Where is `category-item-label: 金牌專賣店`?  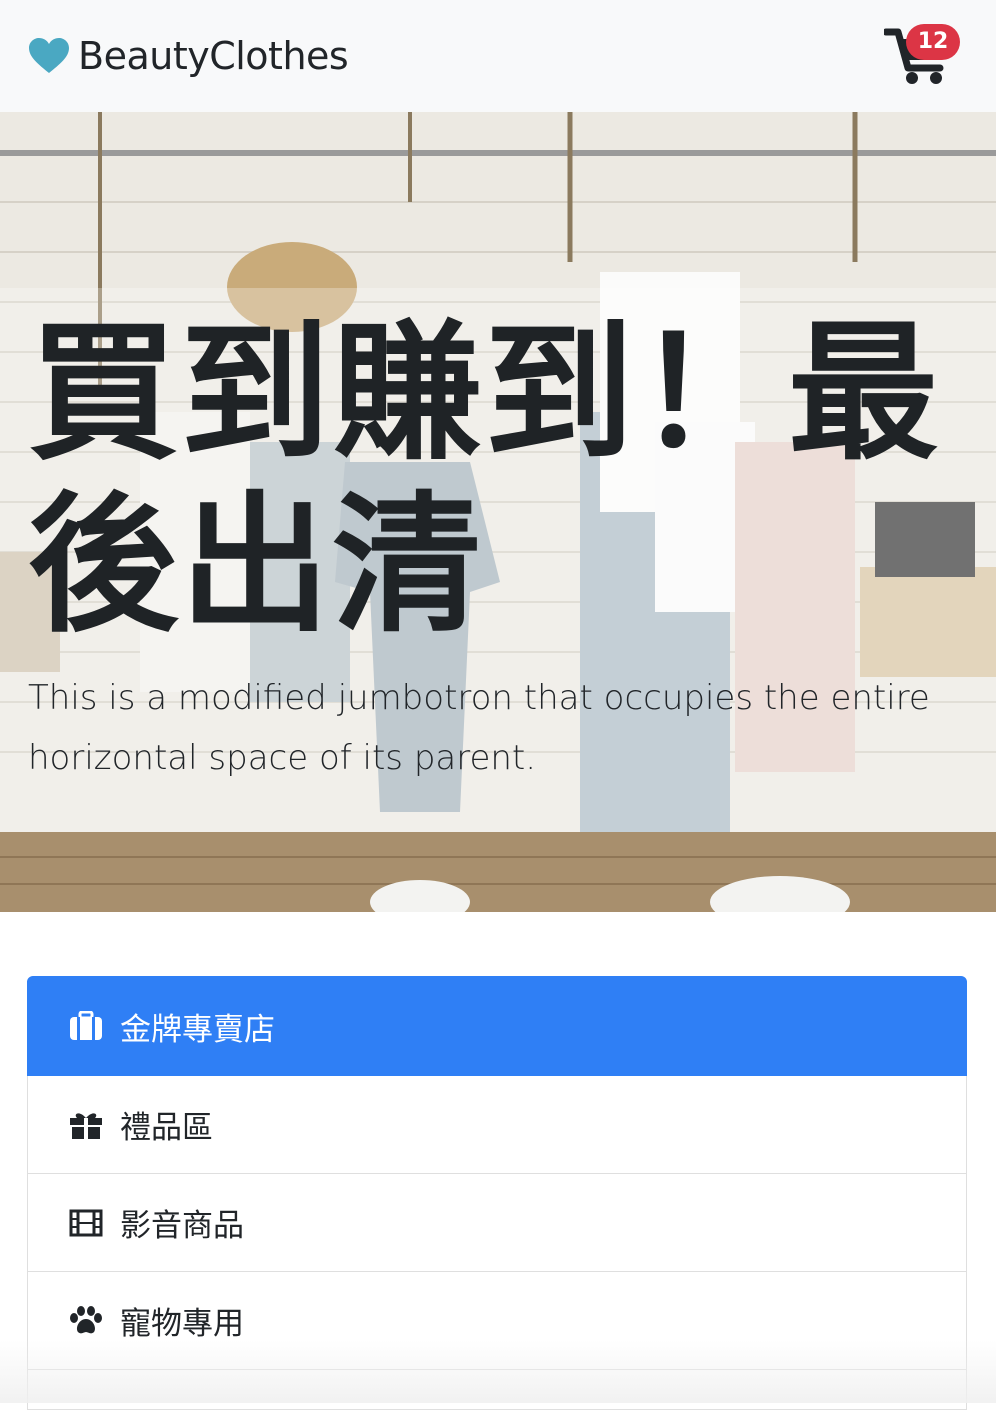
category-item-label: 金牌專賣店 is located at coordinates (197, 1029).